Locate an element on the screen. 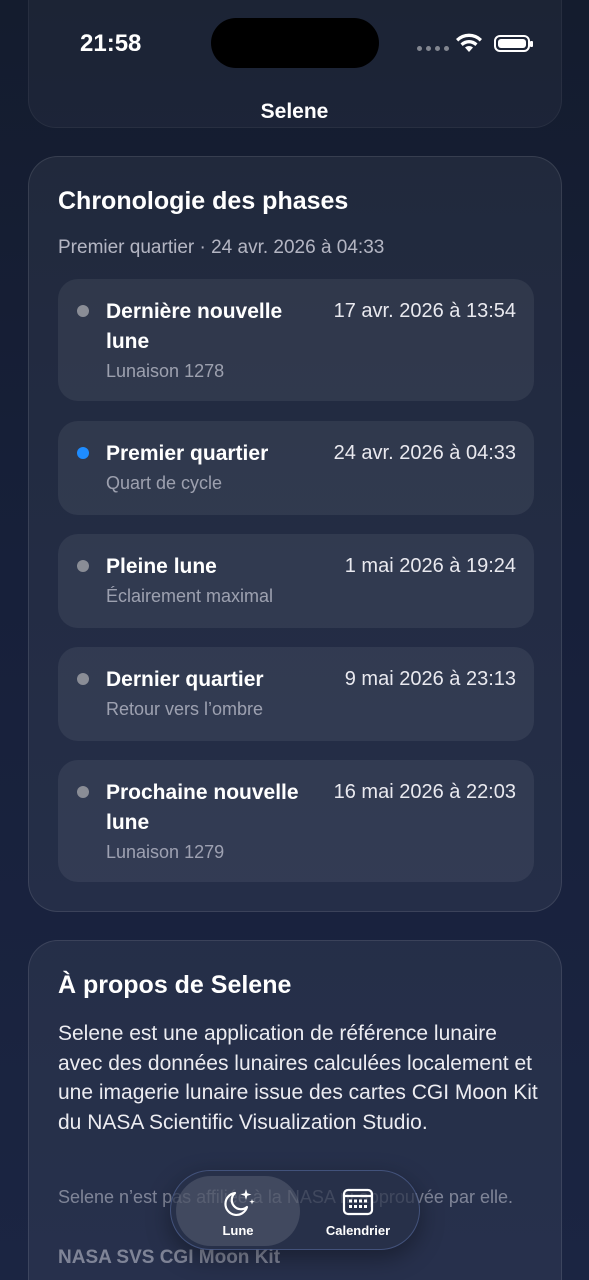 This screenshot has height=1280, width=589. phase-name: Pleine lune is located at coordinates (161, 566).